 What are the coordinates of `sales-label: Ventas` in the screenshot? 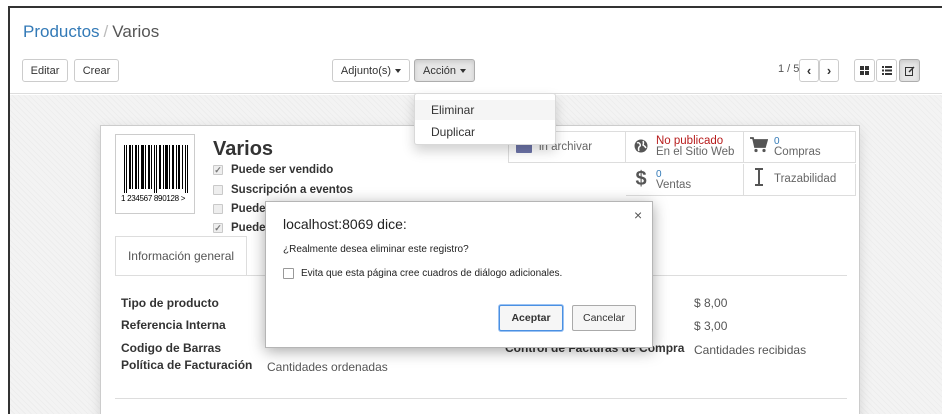 It's located at (674, 184).